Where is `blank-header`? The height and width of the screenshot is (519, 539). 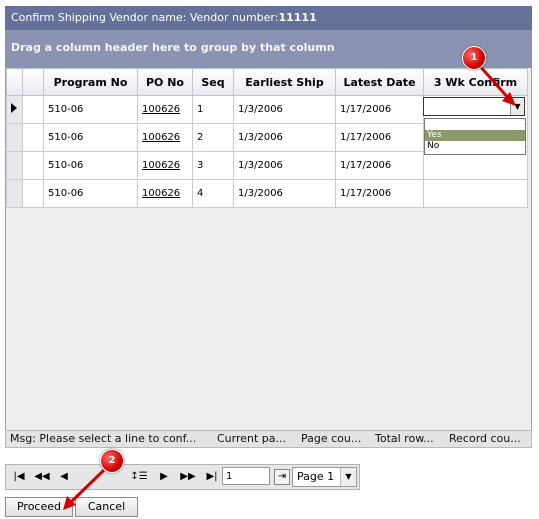
blank-header is located at coordinates (33, 82).